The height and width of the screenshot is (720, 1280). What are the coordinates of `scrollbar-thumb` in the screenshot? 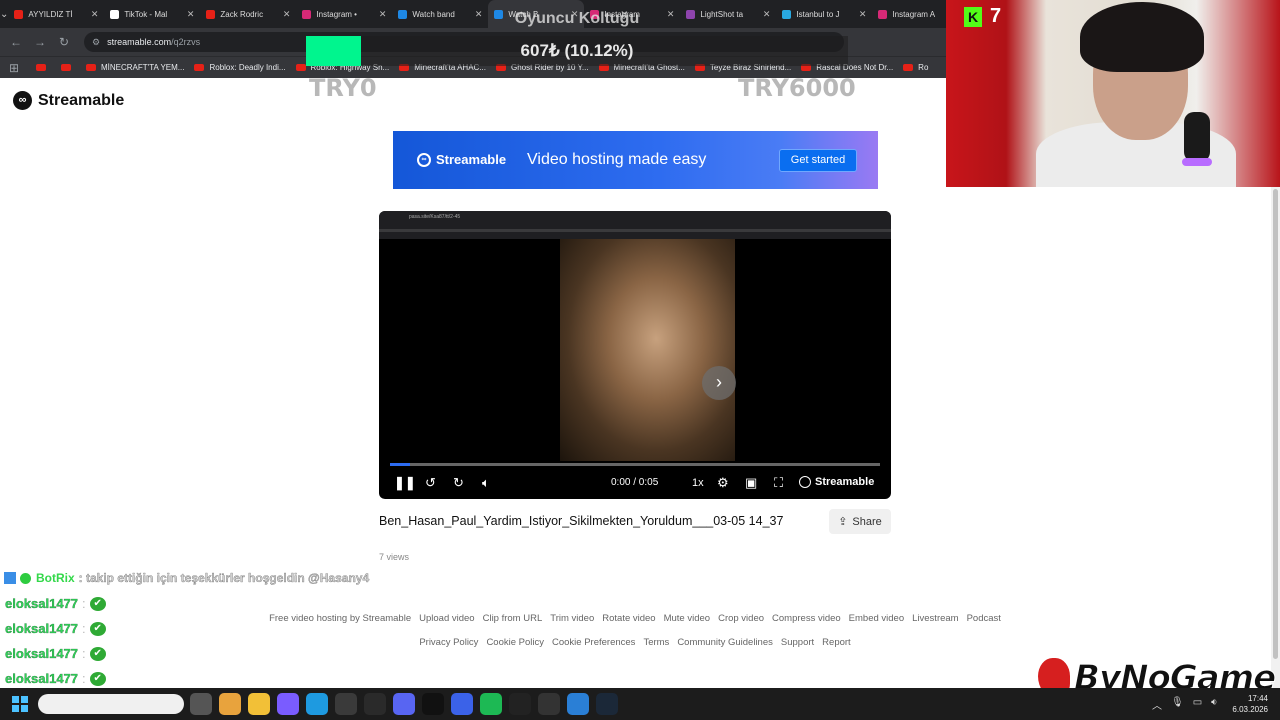 It's located at (1275, 424).